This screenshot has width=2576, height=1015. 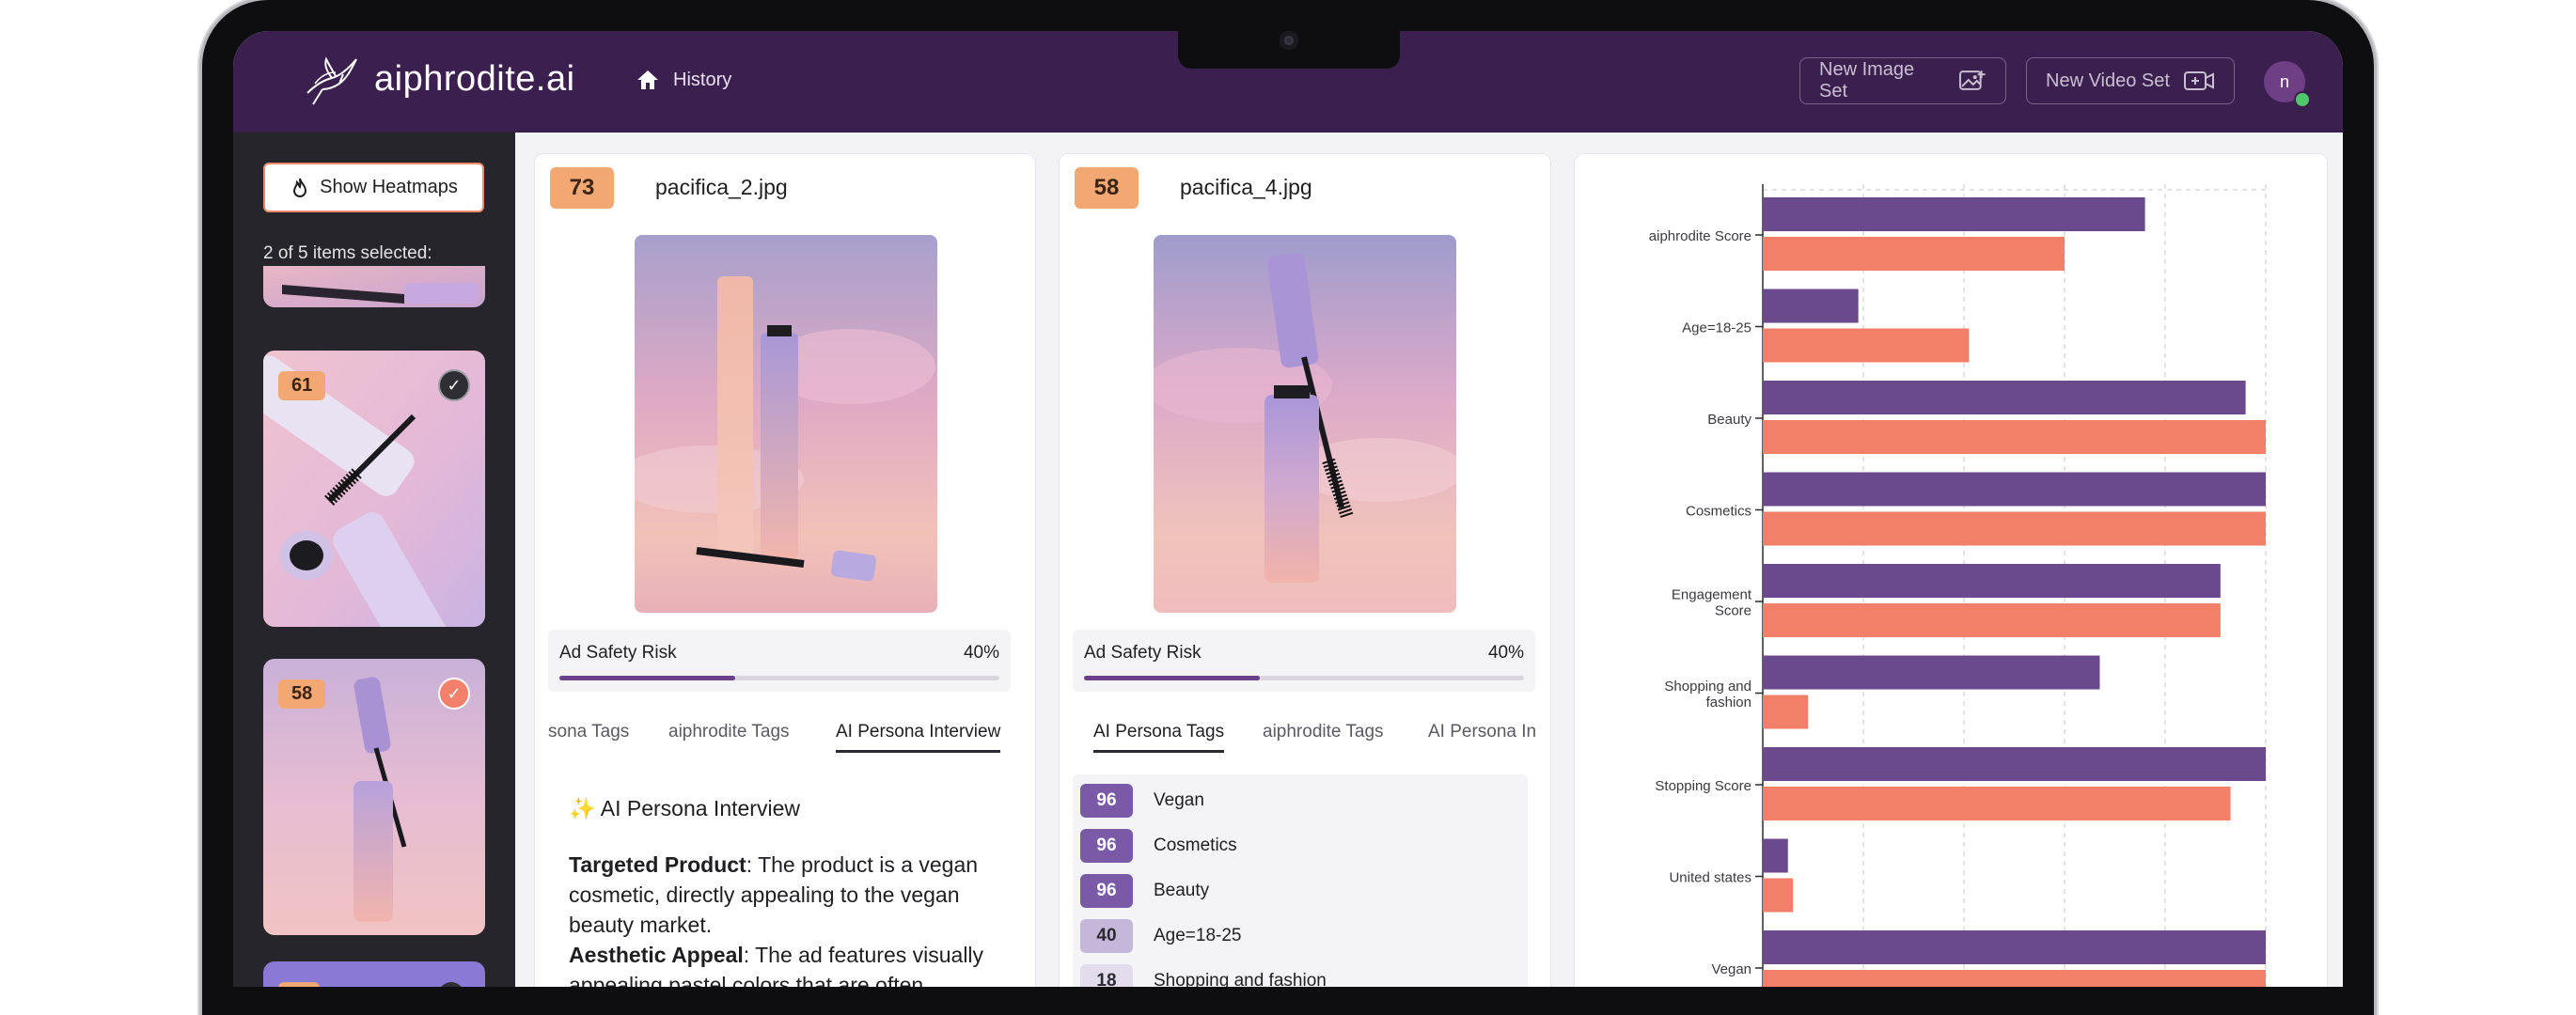 I want to click on ad-safety-label: Ad Safety Risk, so click(x=618, y=653).